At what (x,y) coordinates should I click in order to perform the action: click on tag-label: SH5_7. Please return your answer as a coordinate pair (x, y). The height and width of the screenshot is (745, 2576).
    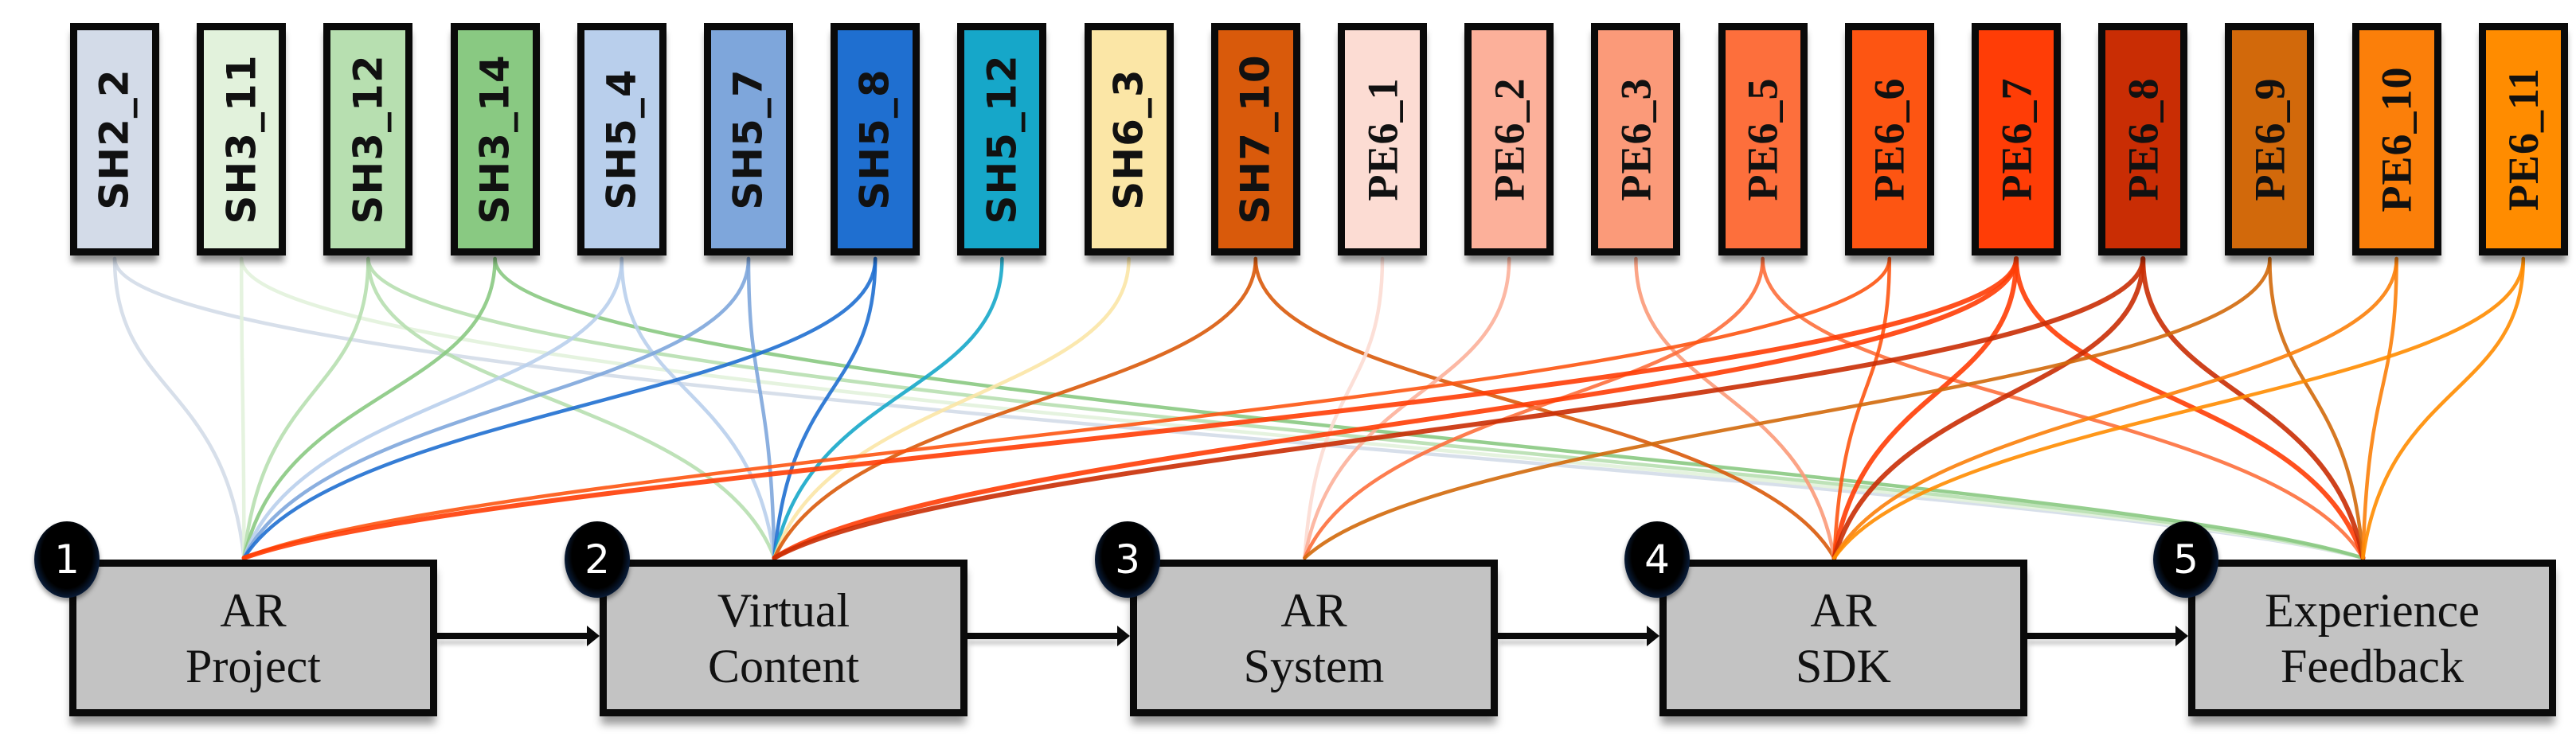
    Looking at the image, I should click on (748, 139).